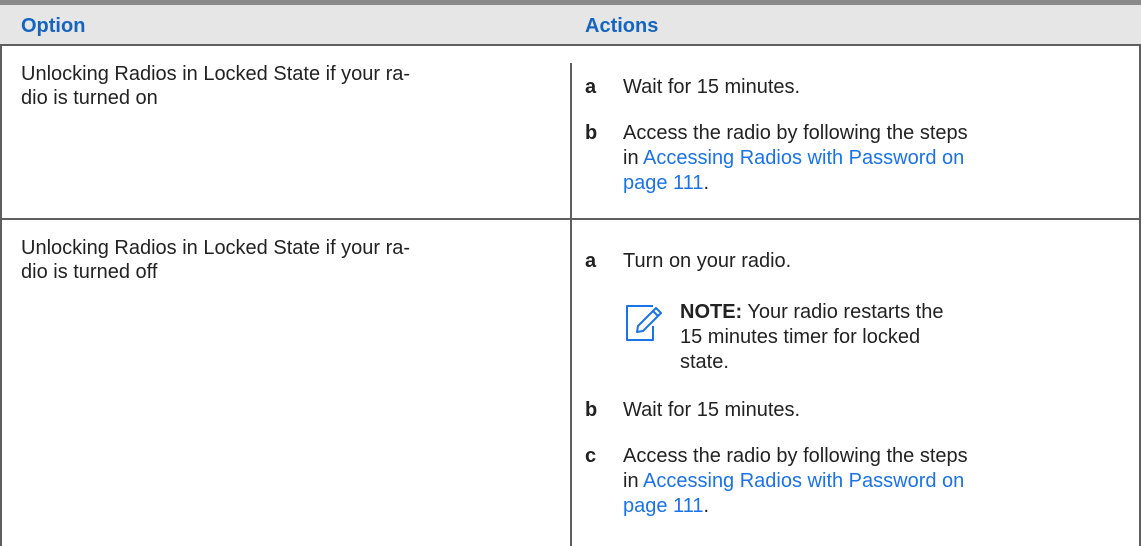 Image resolution: width=1141 pixels, height=546 pixels. Describe the element at coordinates (1, 295) in the screenshot. I see `table-border-left` at that location.